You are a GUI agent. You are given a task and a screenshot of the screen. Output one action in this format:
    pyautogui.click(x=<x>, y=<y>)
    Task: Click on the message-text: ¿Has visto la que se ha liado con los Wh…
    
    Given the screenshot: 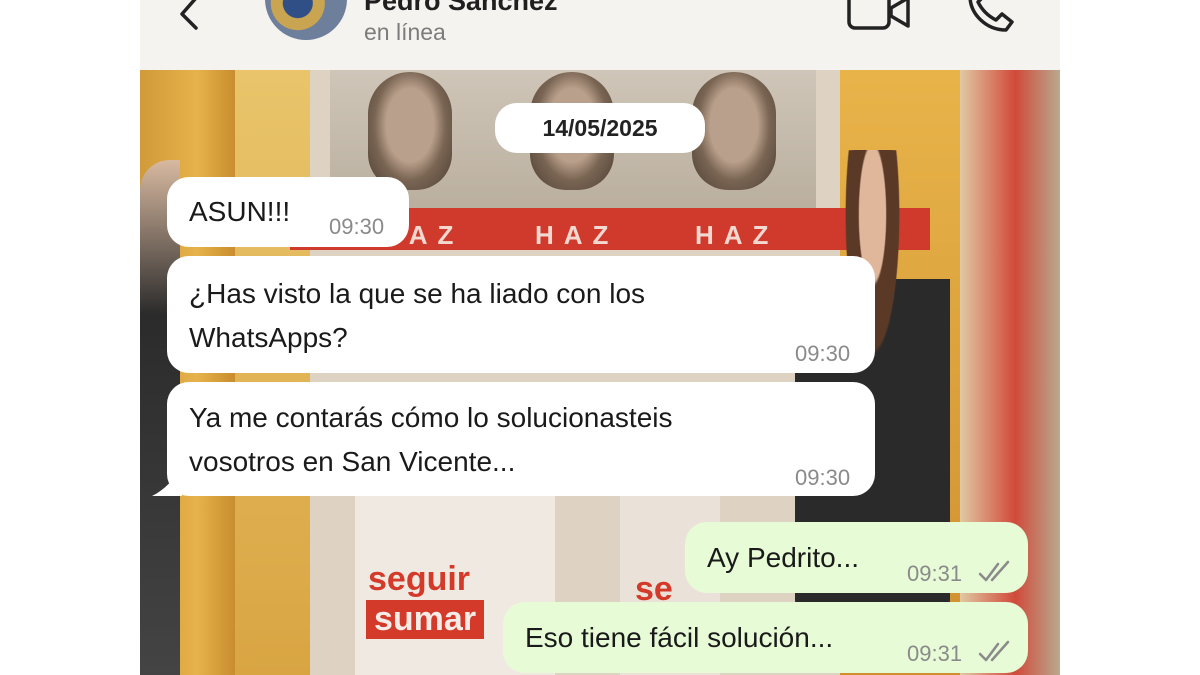 What is the action you would take?
    pyautogui.click(x=417, y=316)
    